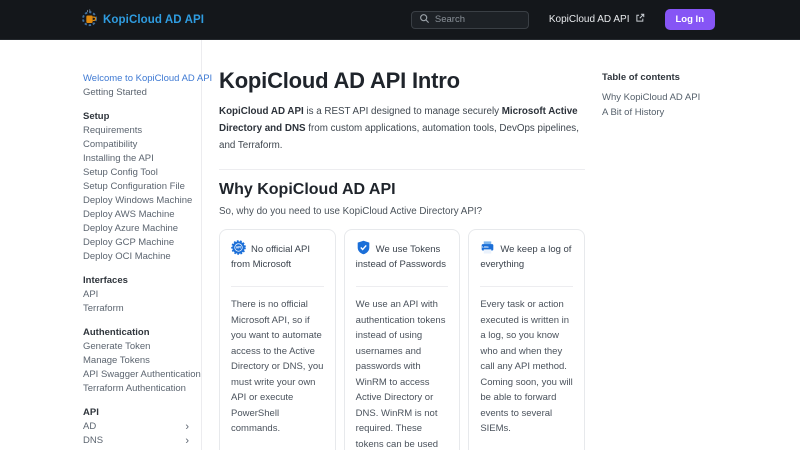 The width and height of the screenshot is (800, 450). What do you see at coordinates (139, 281) in the screenshot?
I see `sidebar-item: Interfaces ›` at bounding box center [139, 281].